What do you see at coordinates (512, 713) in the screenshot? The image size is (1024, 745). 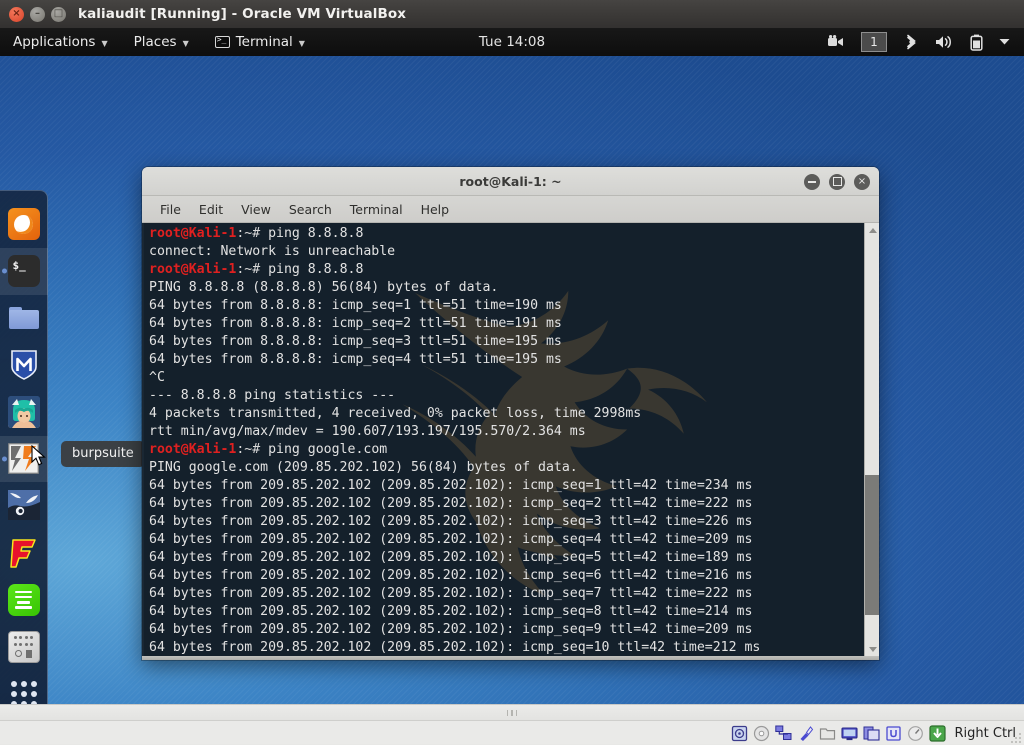 I see `window-grip-handle` at bounding box center [512, 713].